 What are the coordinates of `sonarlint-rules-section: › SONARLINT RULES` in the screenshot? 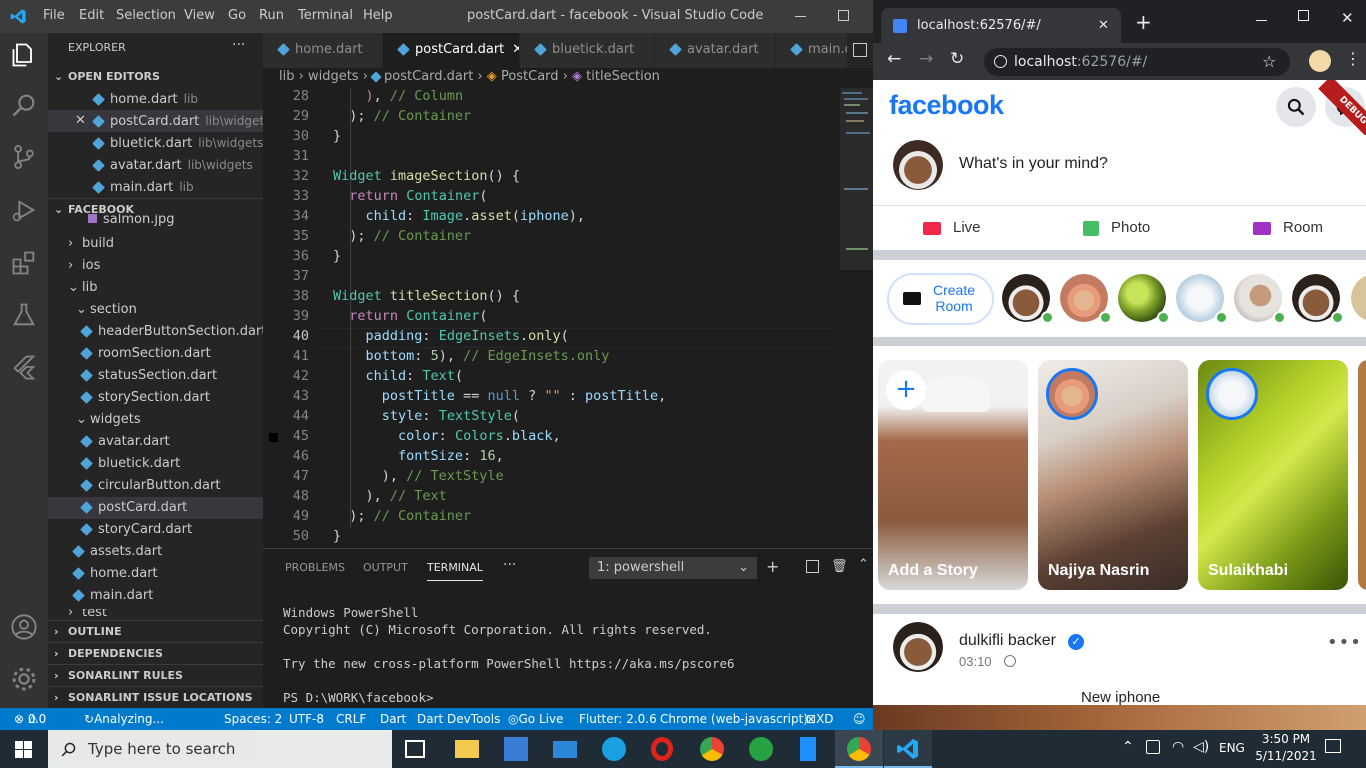 It's located at (155, 675).